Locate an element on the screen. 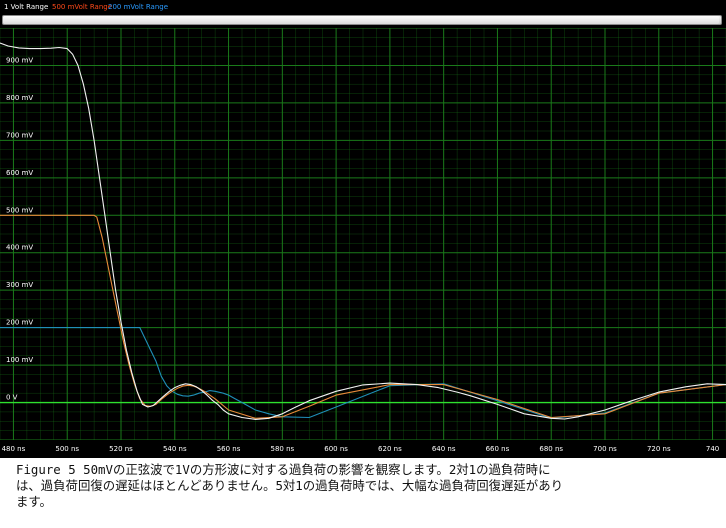 This screenshot has width=726, height=528. y-tick-label: 0 V is located at coordinates (12, 398).